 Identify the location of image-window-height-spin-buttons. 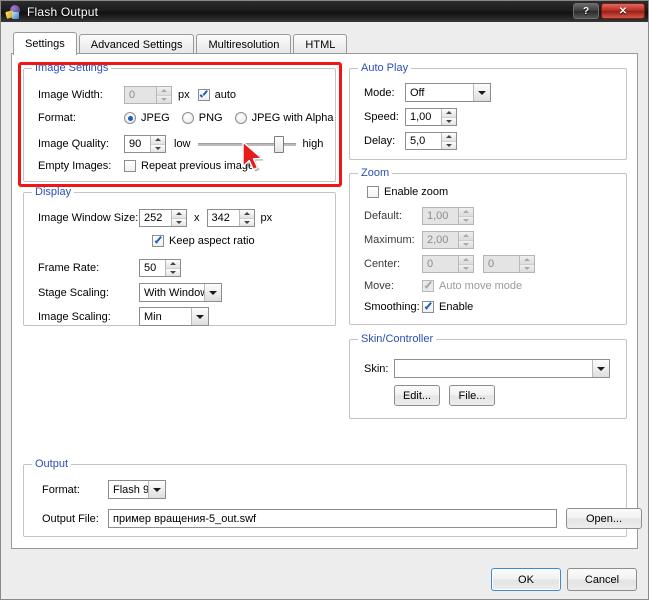
(246, 218).